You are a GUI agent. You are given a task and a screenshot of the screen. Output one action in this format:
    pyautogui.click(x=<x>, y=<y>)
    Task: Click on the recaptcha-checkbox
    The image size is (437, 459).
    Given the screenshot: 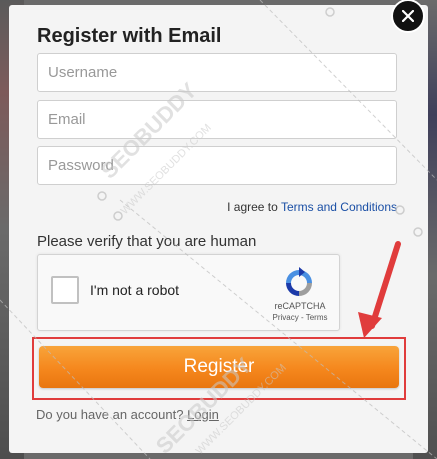 What is the action you would take?
    pyautogui.click(x=65, y=290)
    